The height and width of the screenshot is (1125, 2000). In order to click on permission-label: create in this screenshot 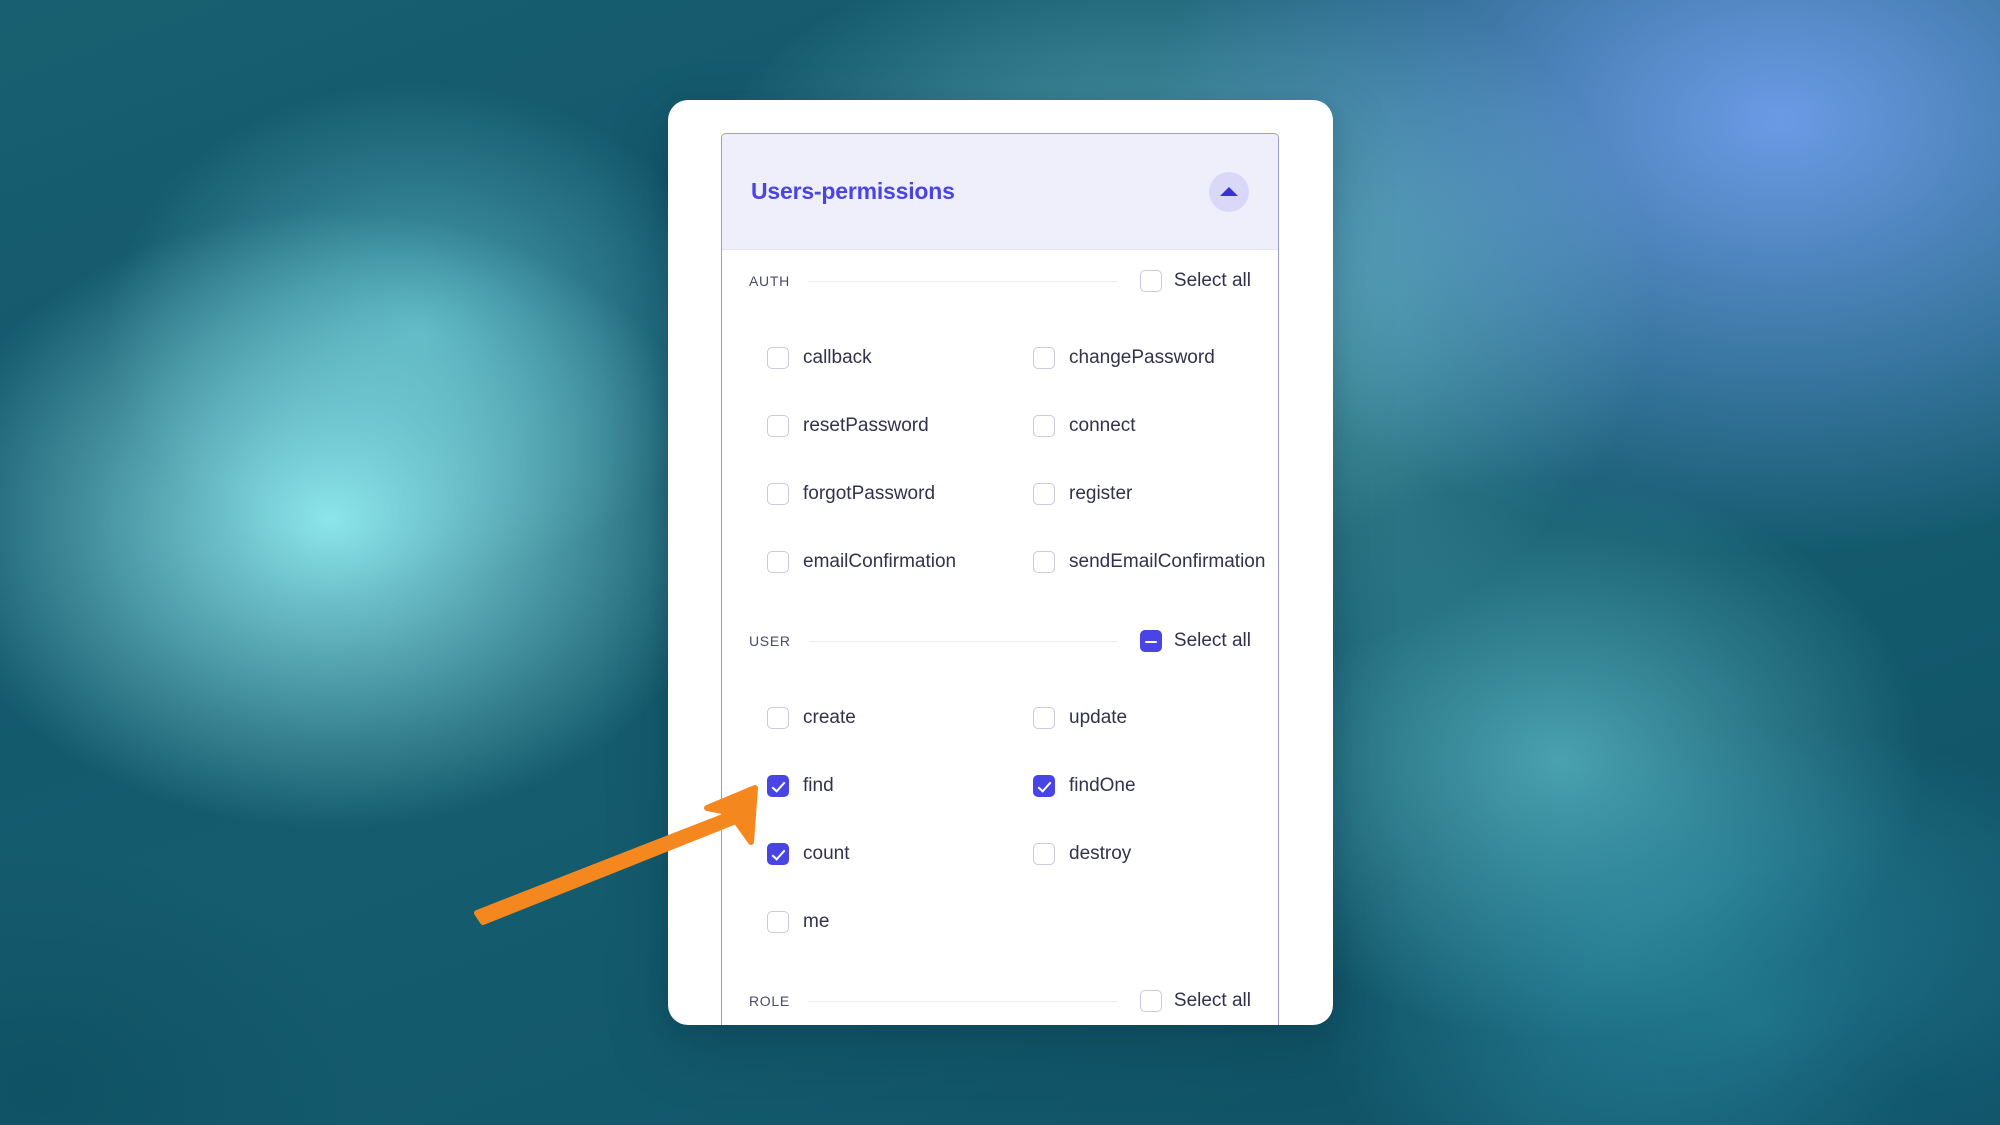, I will do `click(829, 717)`.